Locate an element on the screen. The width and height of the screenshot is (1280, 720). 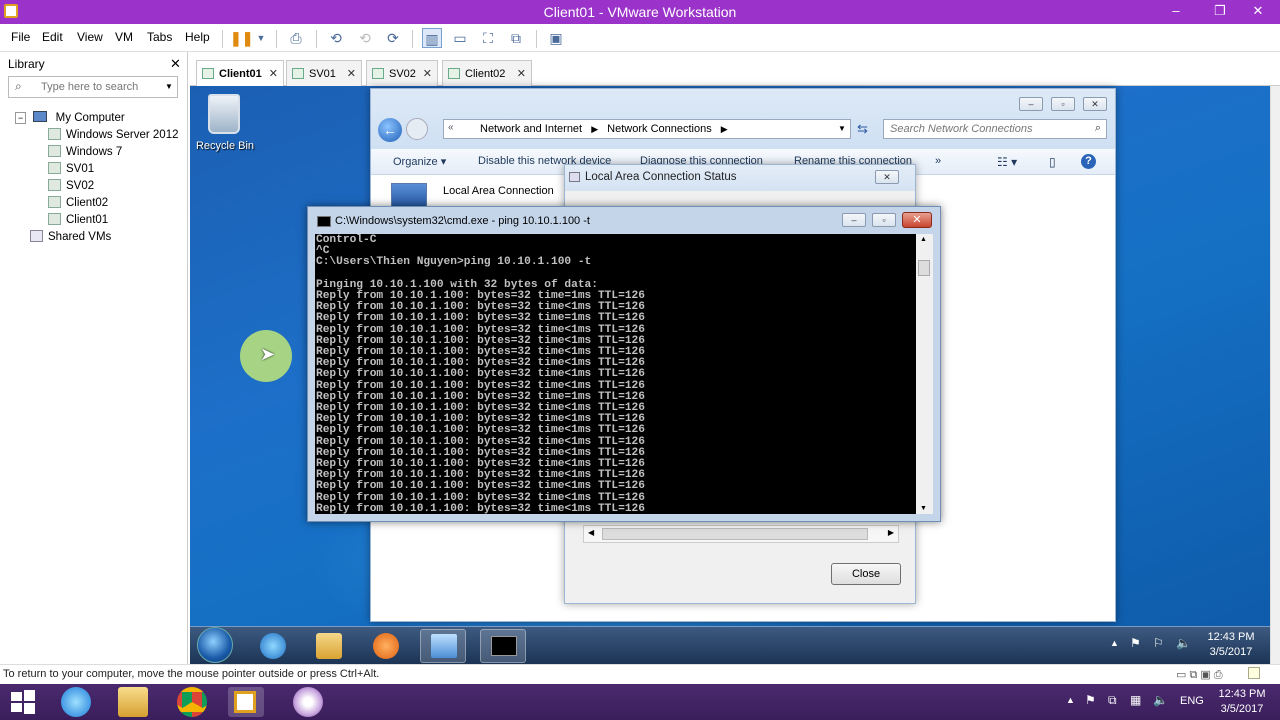
tree-root-my-computer: − My Computer is located at coordinates (70, 117).